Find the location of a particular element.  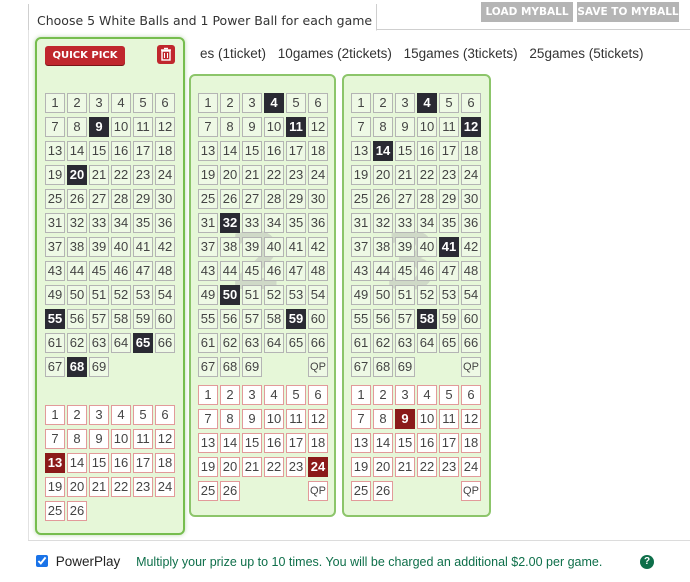

power-ball-14: 14 is located at coordinates (77, 463).